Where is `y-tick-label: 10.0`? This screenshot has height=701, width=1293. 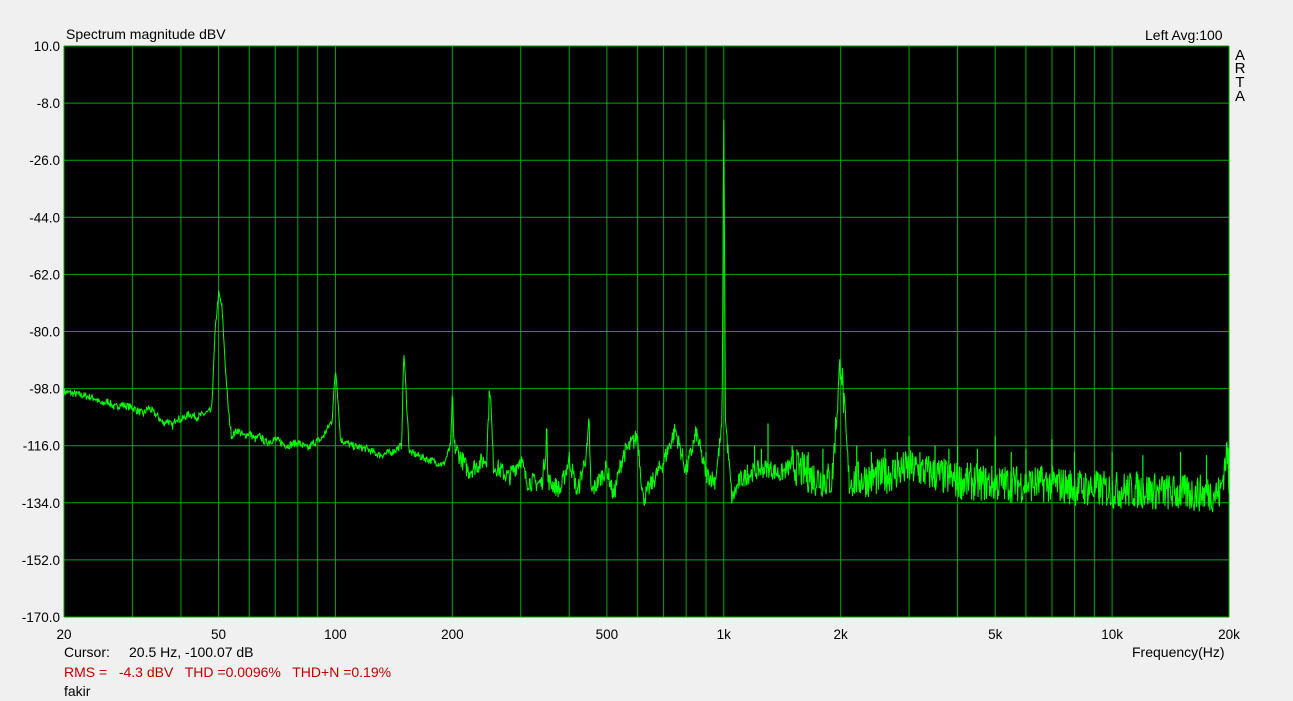
y-tick-label: 10.0 is located at coordinates (47, 46).